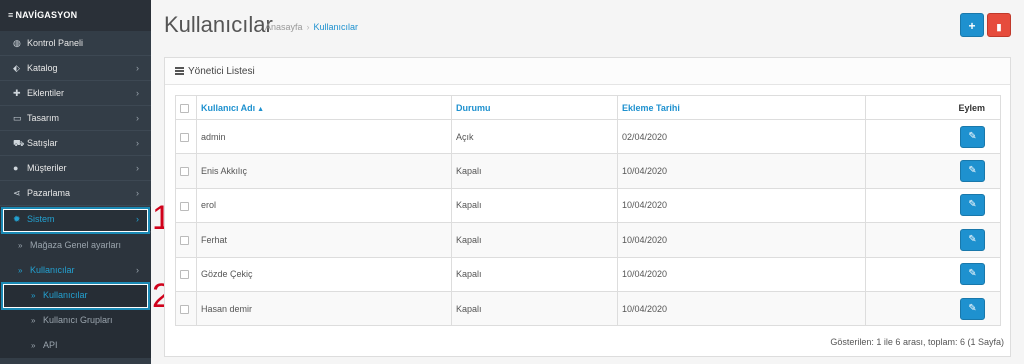 The image size is (1024, 364). I want to click on cell-status: Açık, so click(534, 136).